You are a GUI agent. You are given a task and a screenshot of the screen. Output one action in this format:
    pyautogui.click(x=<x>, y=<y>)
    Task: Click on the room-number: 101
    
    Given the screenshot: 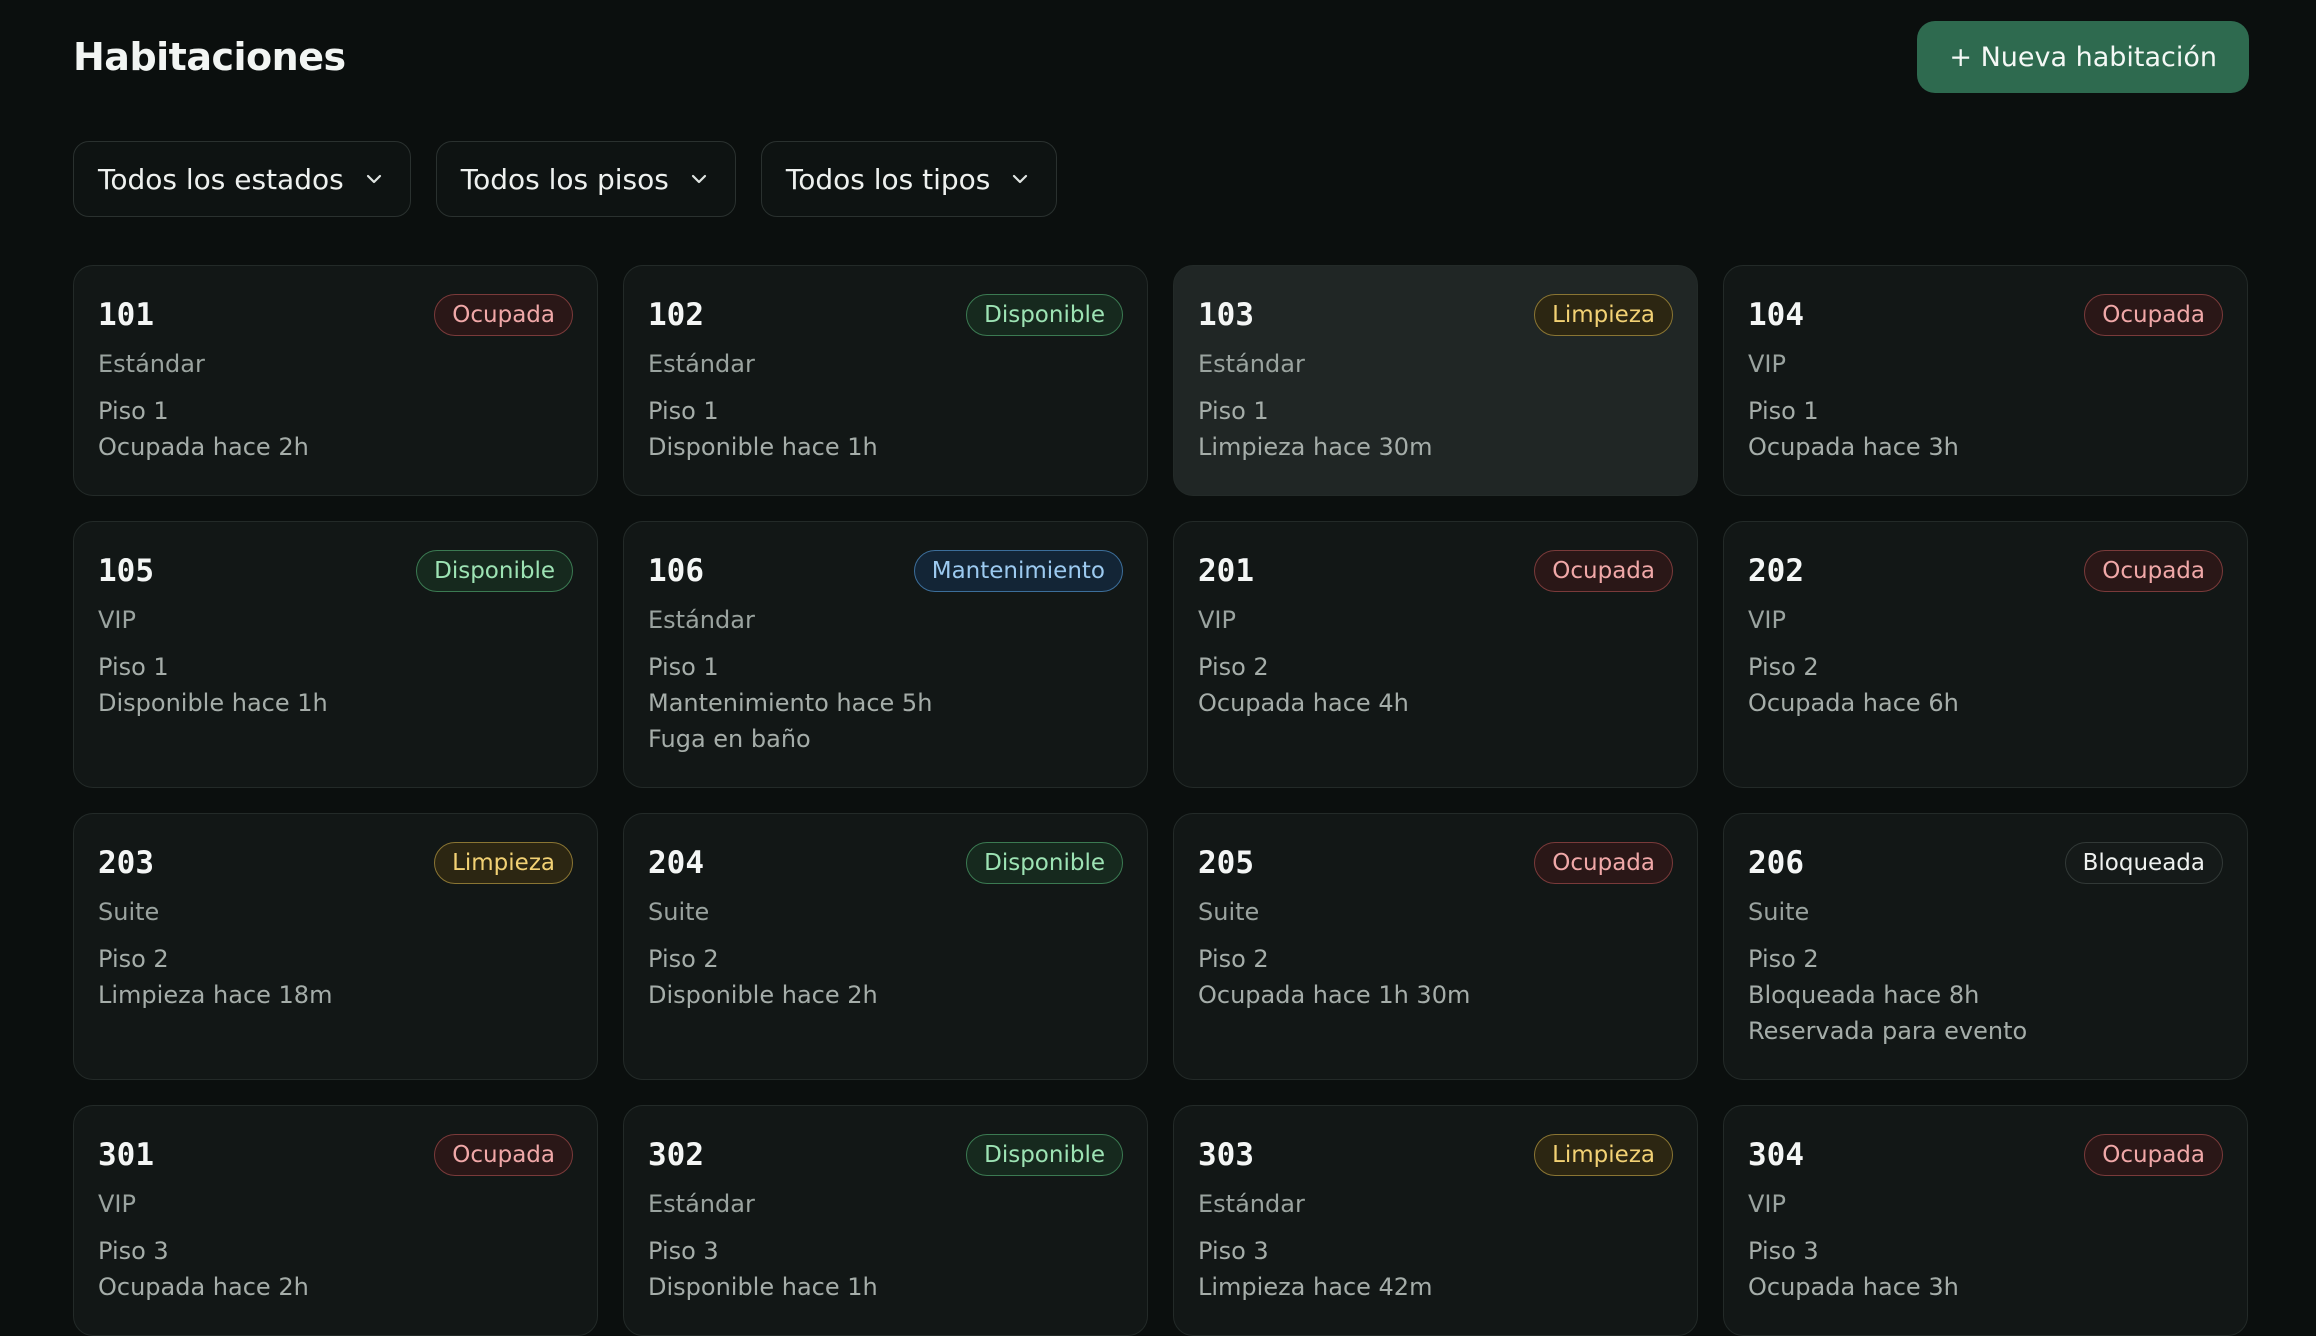 What is the action you would take?
    pyautogui.click(x=126, y=315)
    